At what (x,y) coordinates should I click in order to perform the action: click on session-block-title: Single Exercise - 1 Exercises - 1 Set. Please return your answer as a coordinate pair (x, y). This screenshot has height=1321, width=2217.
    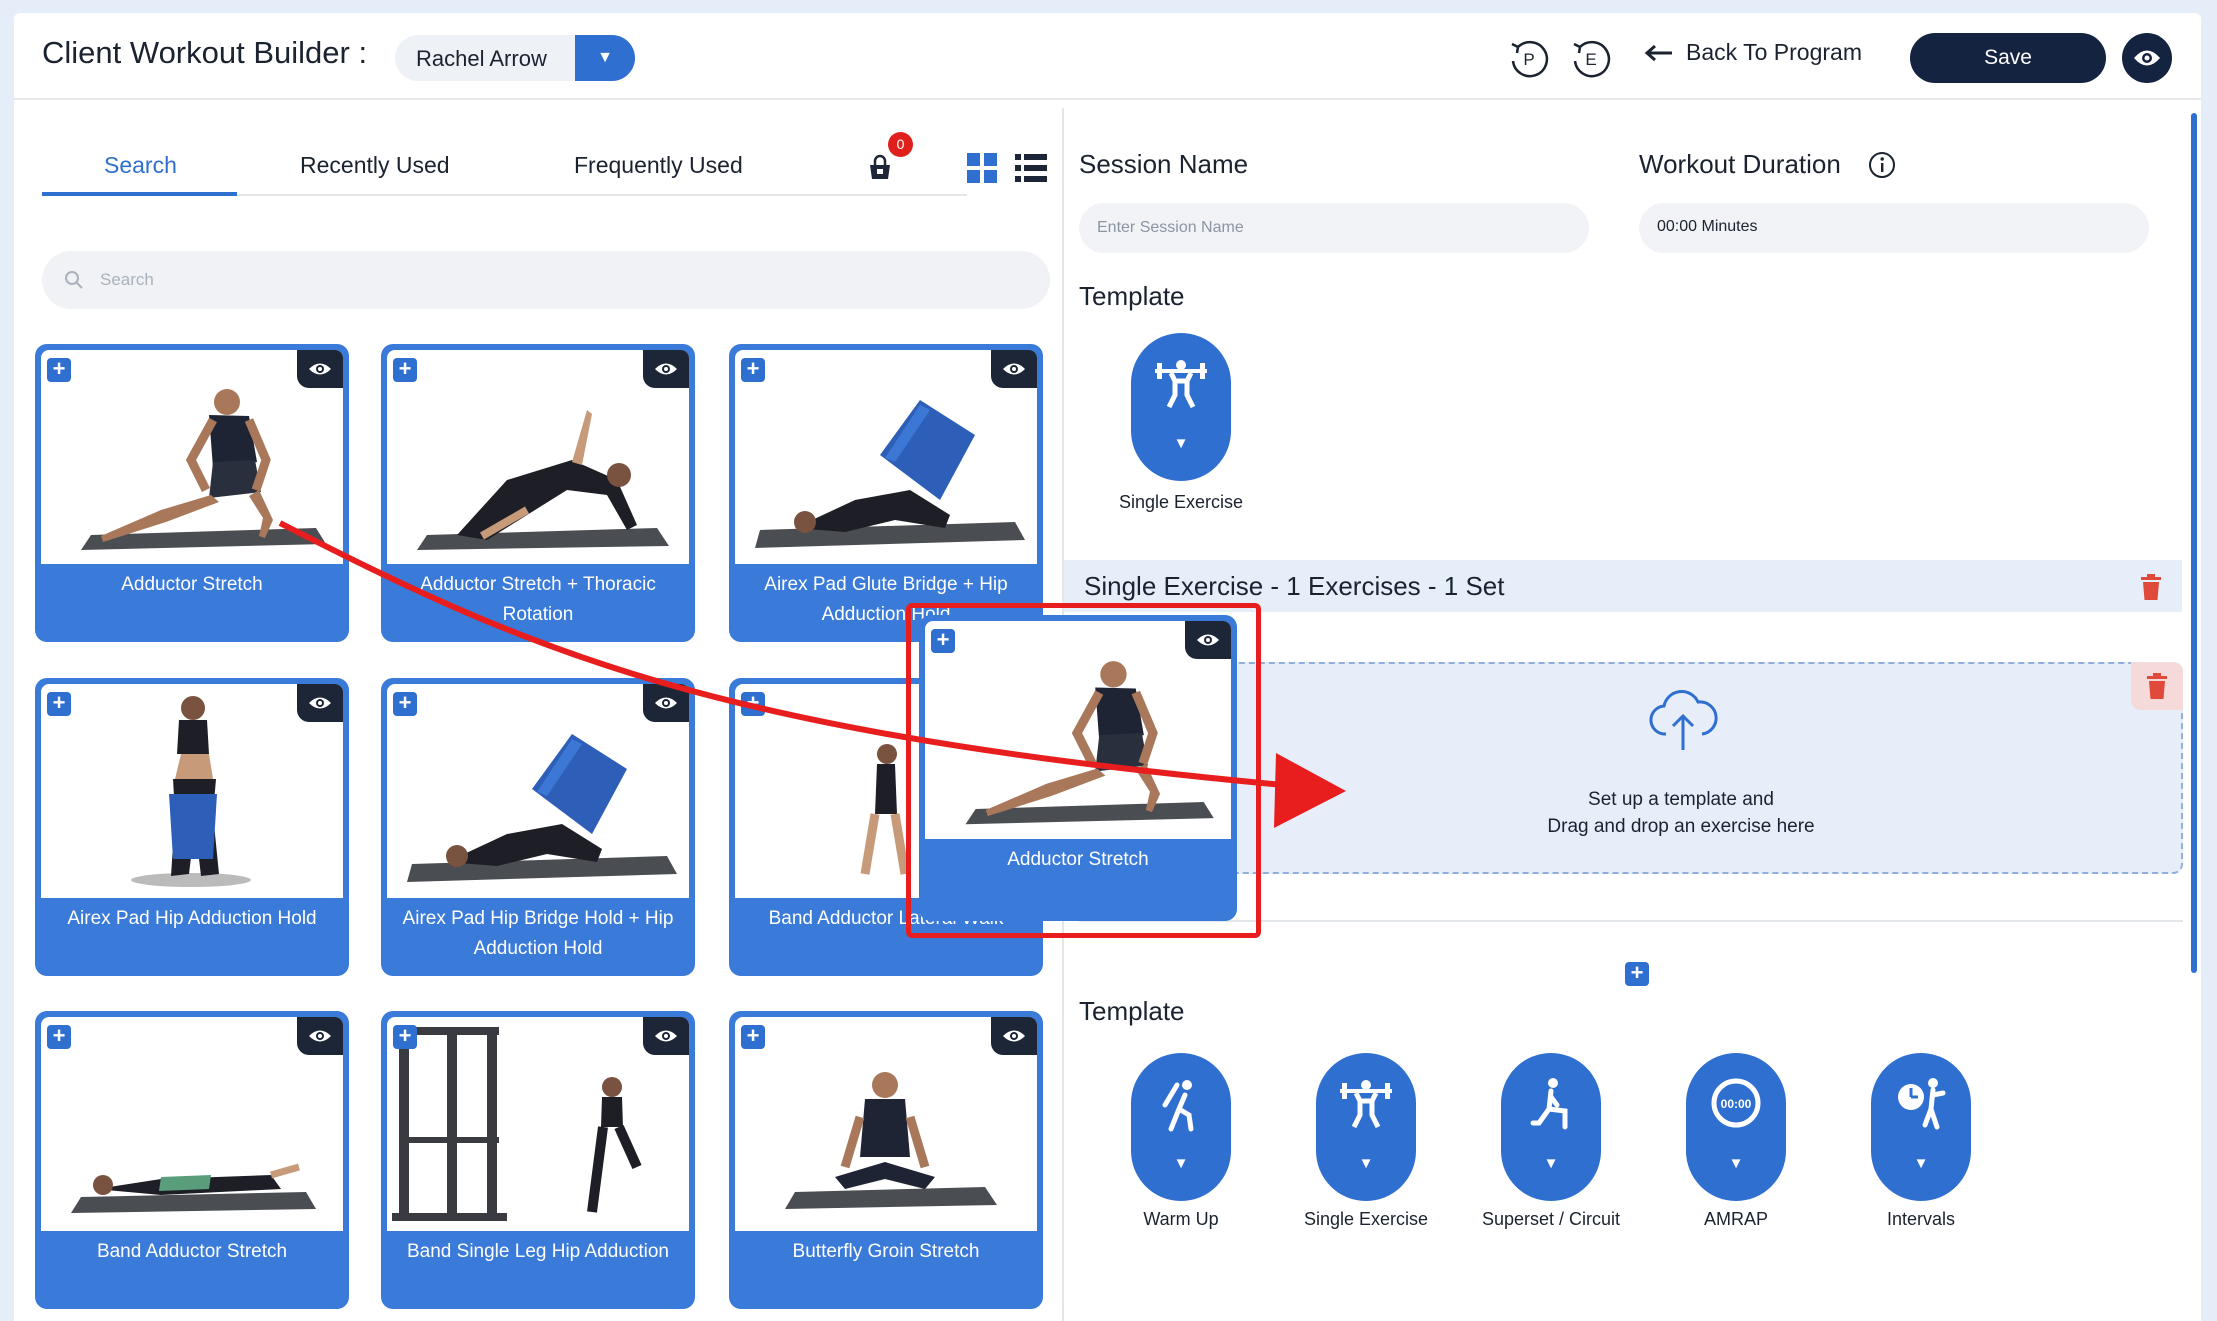
    Looking at the image, I should click on (1294, 586).